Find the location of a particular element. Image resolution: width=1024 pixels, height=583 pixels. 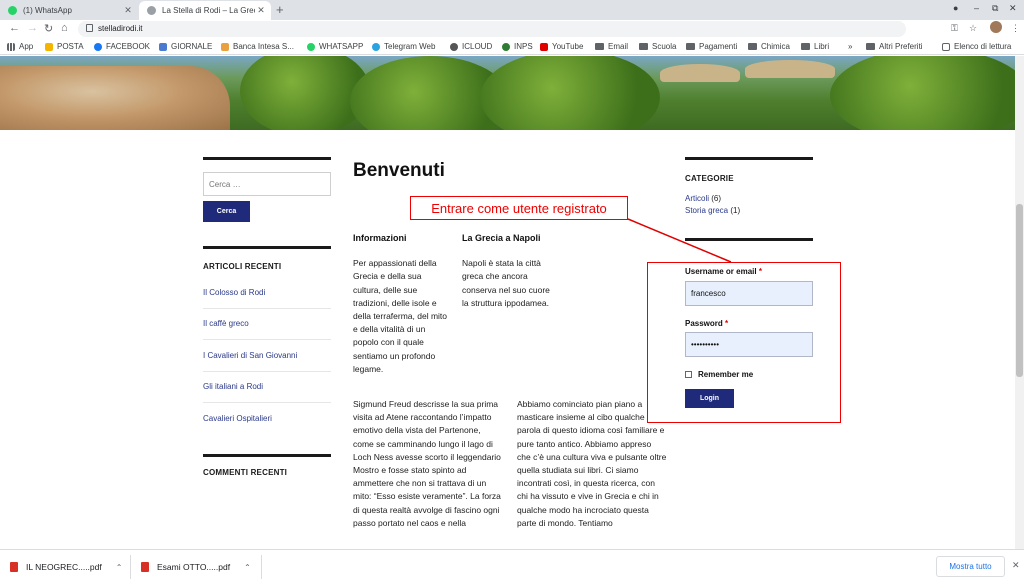

download-separator is located at coordinates (261, 567).